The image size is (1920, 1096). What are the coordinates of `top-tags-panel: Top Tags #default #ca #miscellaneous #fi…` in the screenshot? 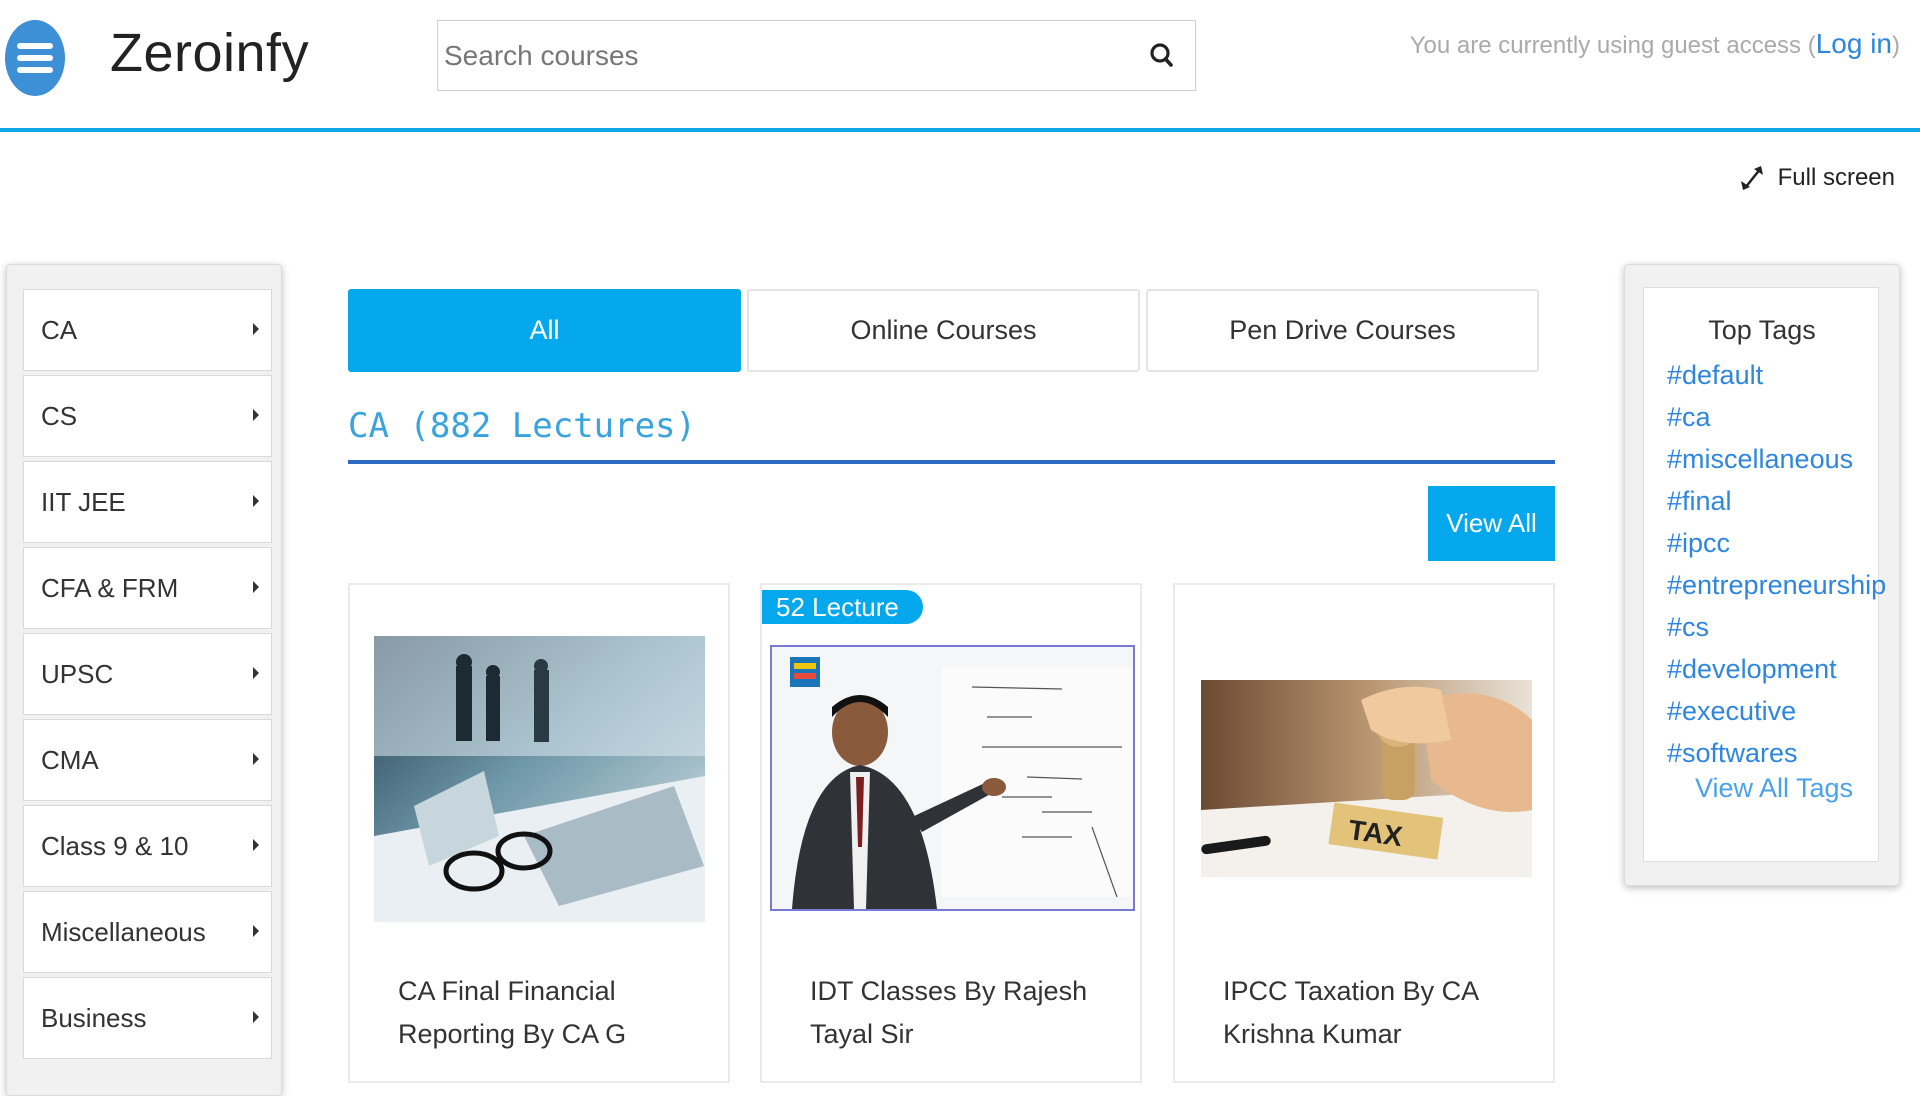 It's located at (1762, 575).